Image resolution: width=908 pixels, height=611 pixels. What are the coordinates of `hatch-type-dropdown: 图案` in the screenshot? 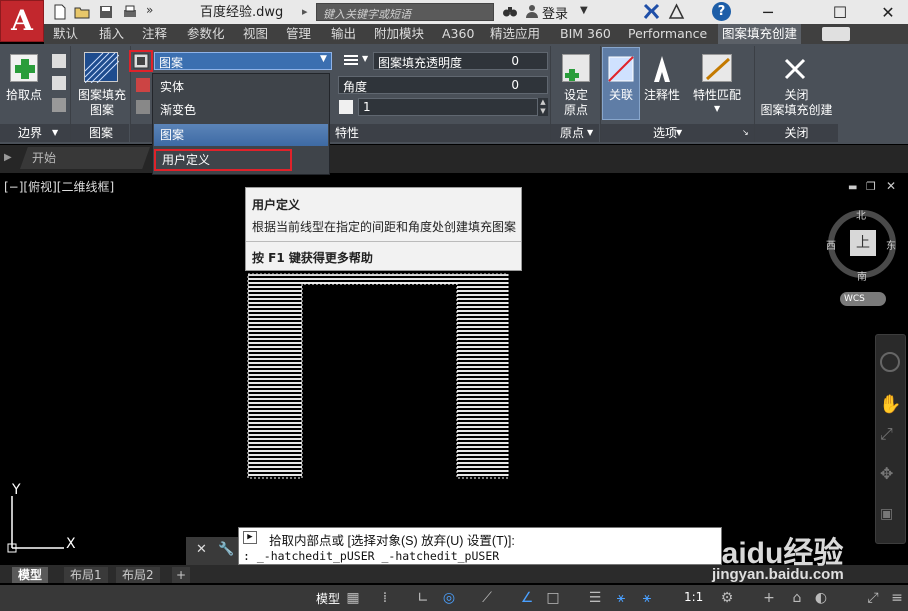 It's located at (243, 61).